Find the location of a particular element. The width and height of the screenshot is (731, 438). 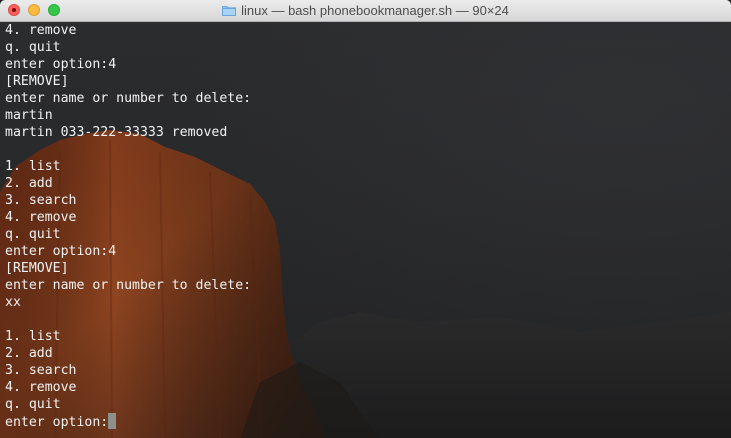

text-cursor is located at coordinates (112, 421).